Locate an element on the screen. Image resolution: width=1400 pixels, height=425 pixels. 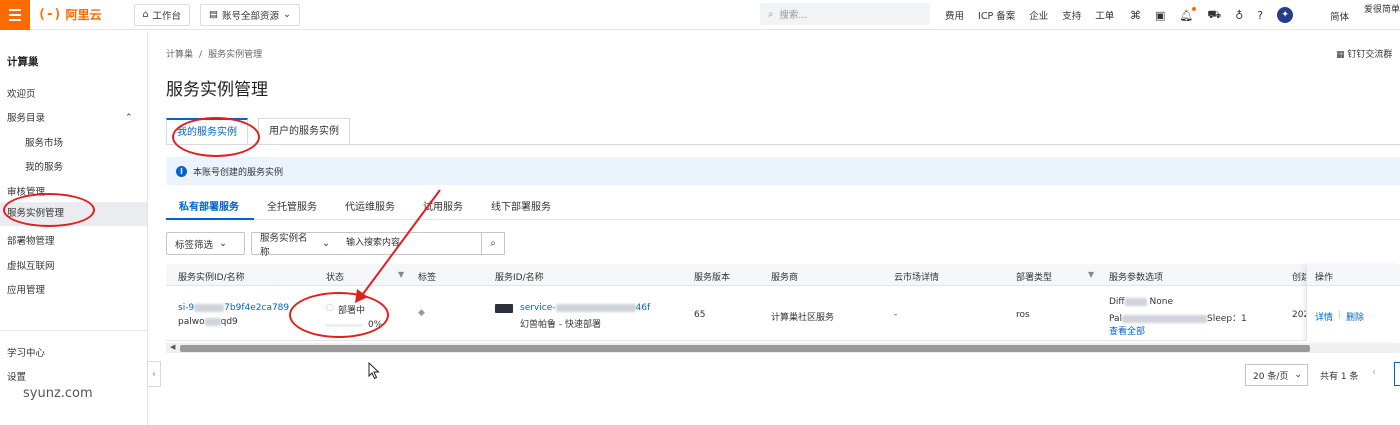
mouse-cursor-icon is located at coordinates (374, 371).